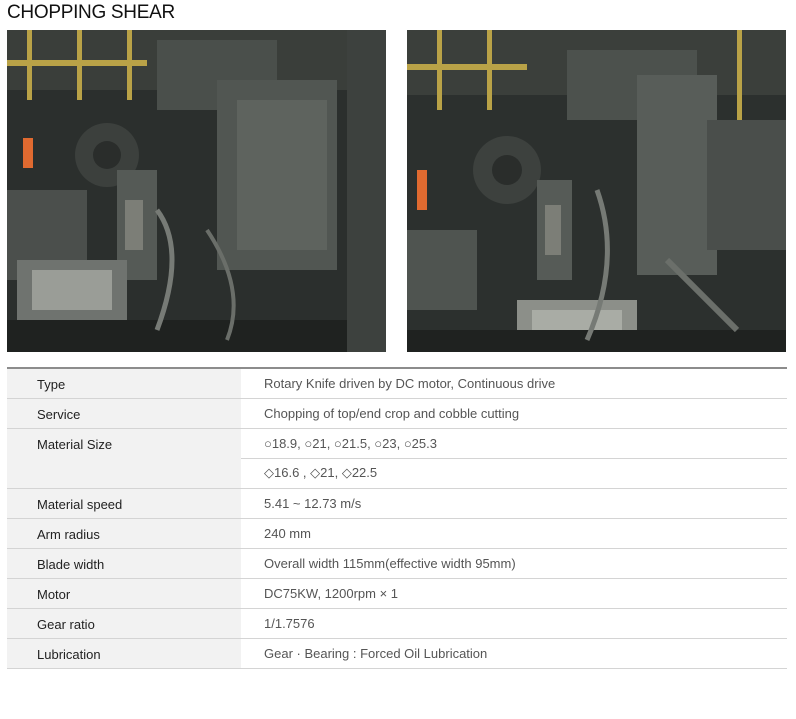 This screenshot has width=796, height=719. I want to click on spec-value: 240 mm, so click(514, 533).